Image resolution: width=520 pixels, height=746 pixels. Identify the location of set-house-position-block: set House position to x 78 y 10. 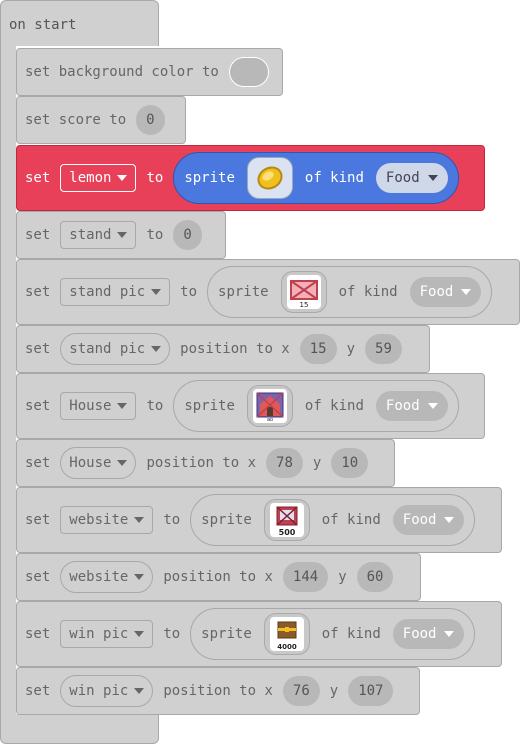
(205, 463).